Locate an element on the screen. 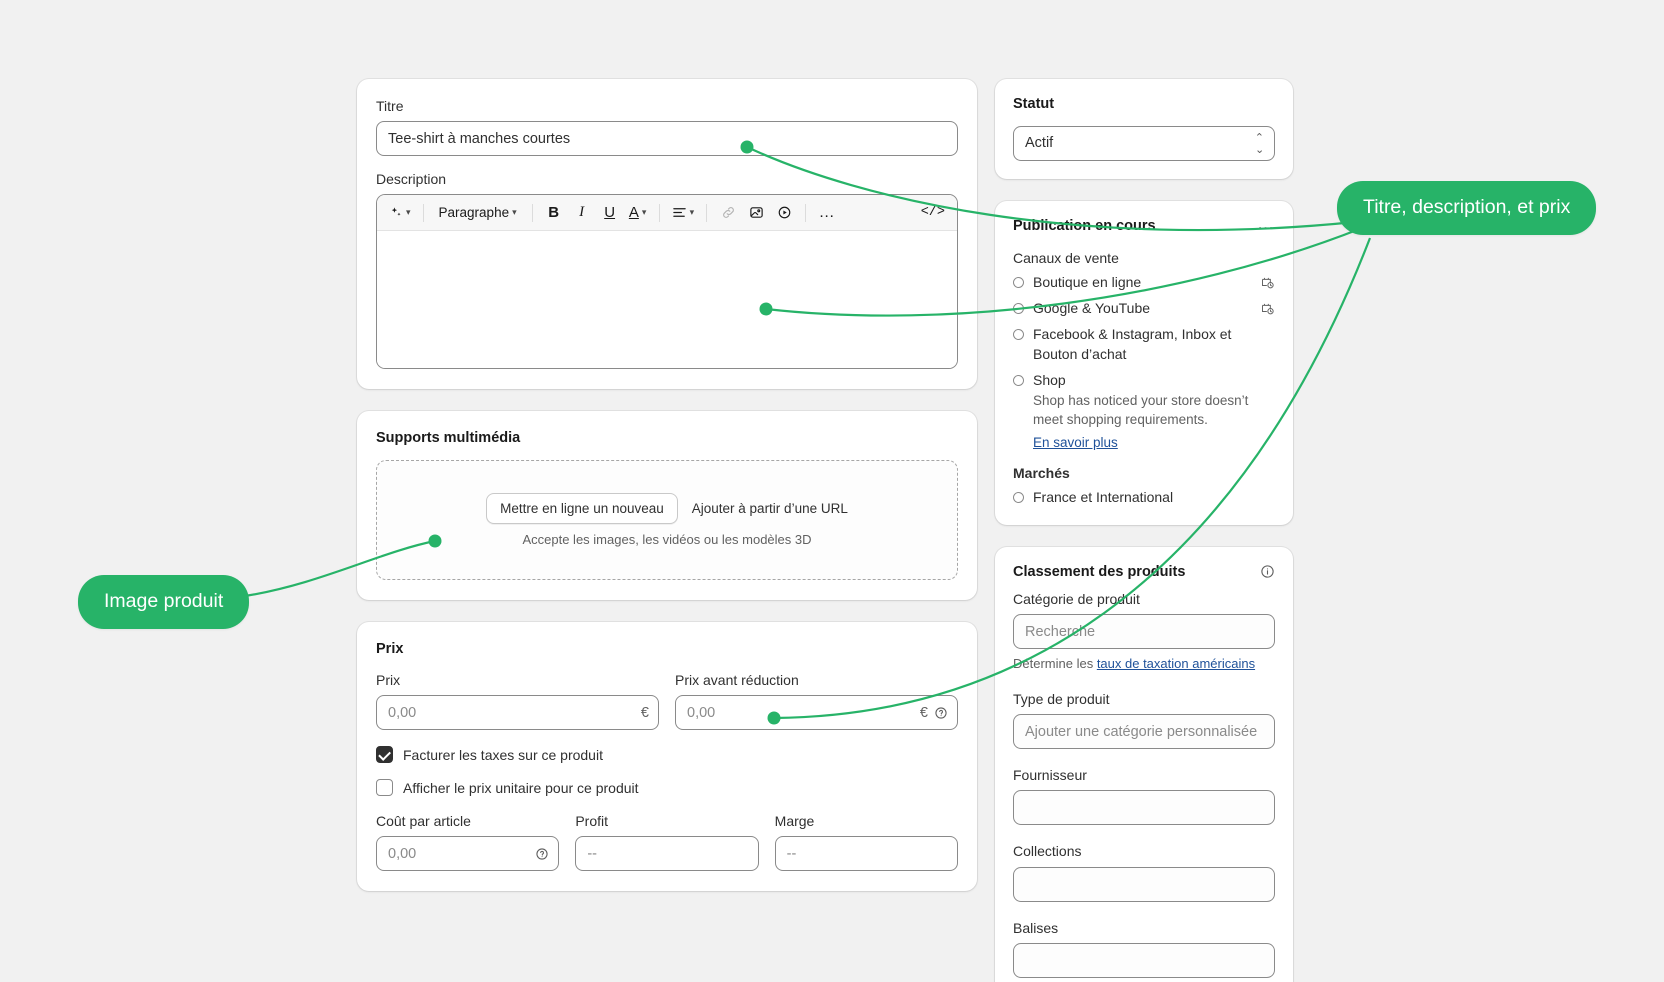  collections-input is located at coordinates (1144, 884).